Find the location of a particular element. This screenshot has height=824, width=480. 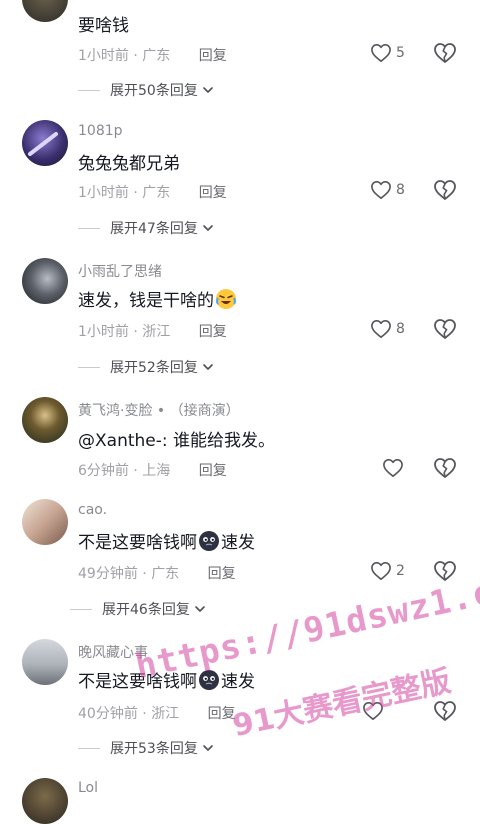

comment-text: 兔兔兔都兄弟 is located at coordinates (129, 164).